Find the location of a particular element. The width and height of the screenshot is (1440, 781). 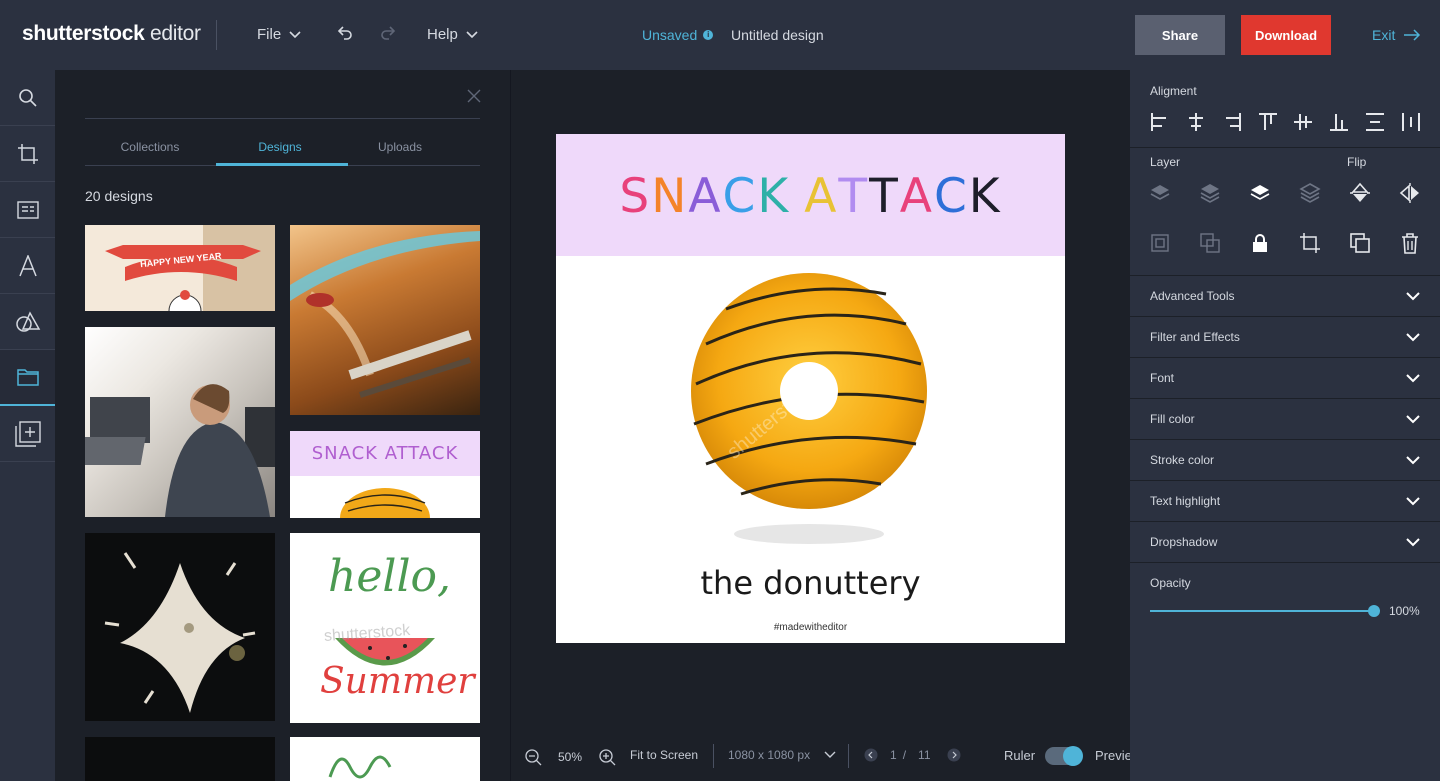

fit-to-screen-button: Fit to Screen is located at coordinates (664, 755).